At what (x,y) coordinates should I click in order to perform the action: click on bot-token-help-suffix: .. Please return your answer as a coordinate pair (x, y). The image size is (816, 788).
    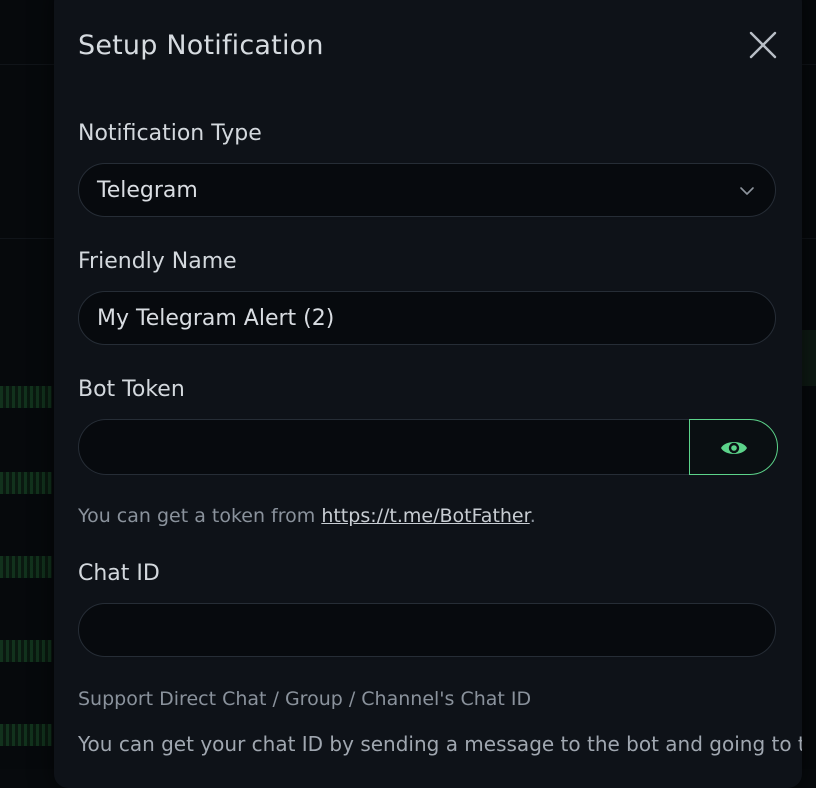
    Looking at the image, I should click on (532, 516).